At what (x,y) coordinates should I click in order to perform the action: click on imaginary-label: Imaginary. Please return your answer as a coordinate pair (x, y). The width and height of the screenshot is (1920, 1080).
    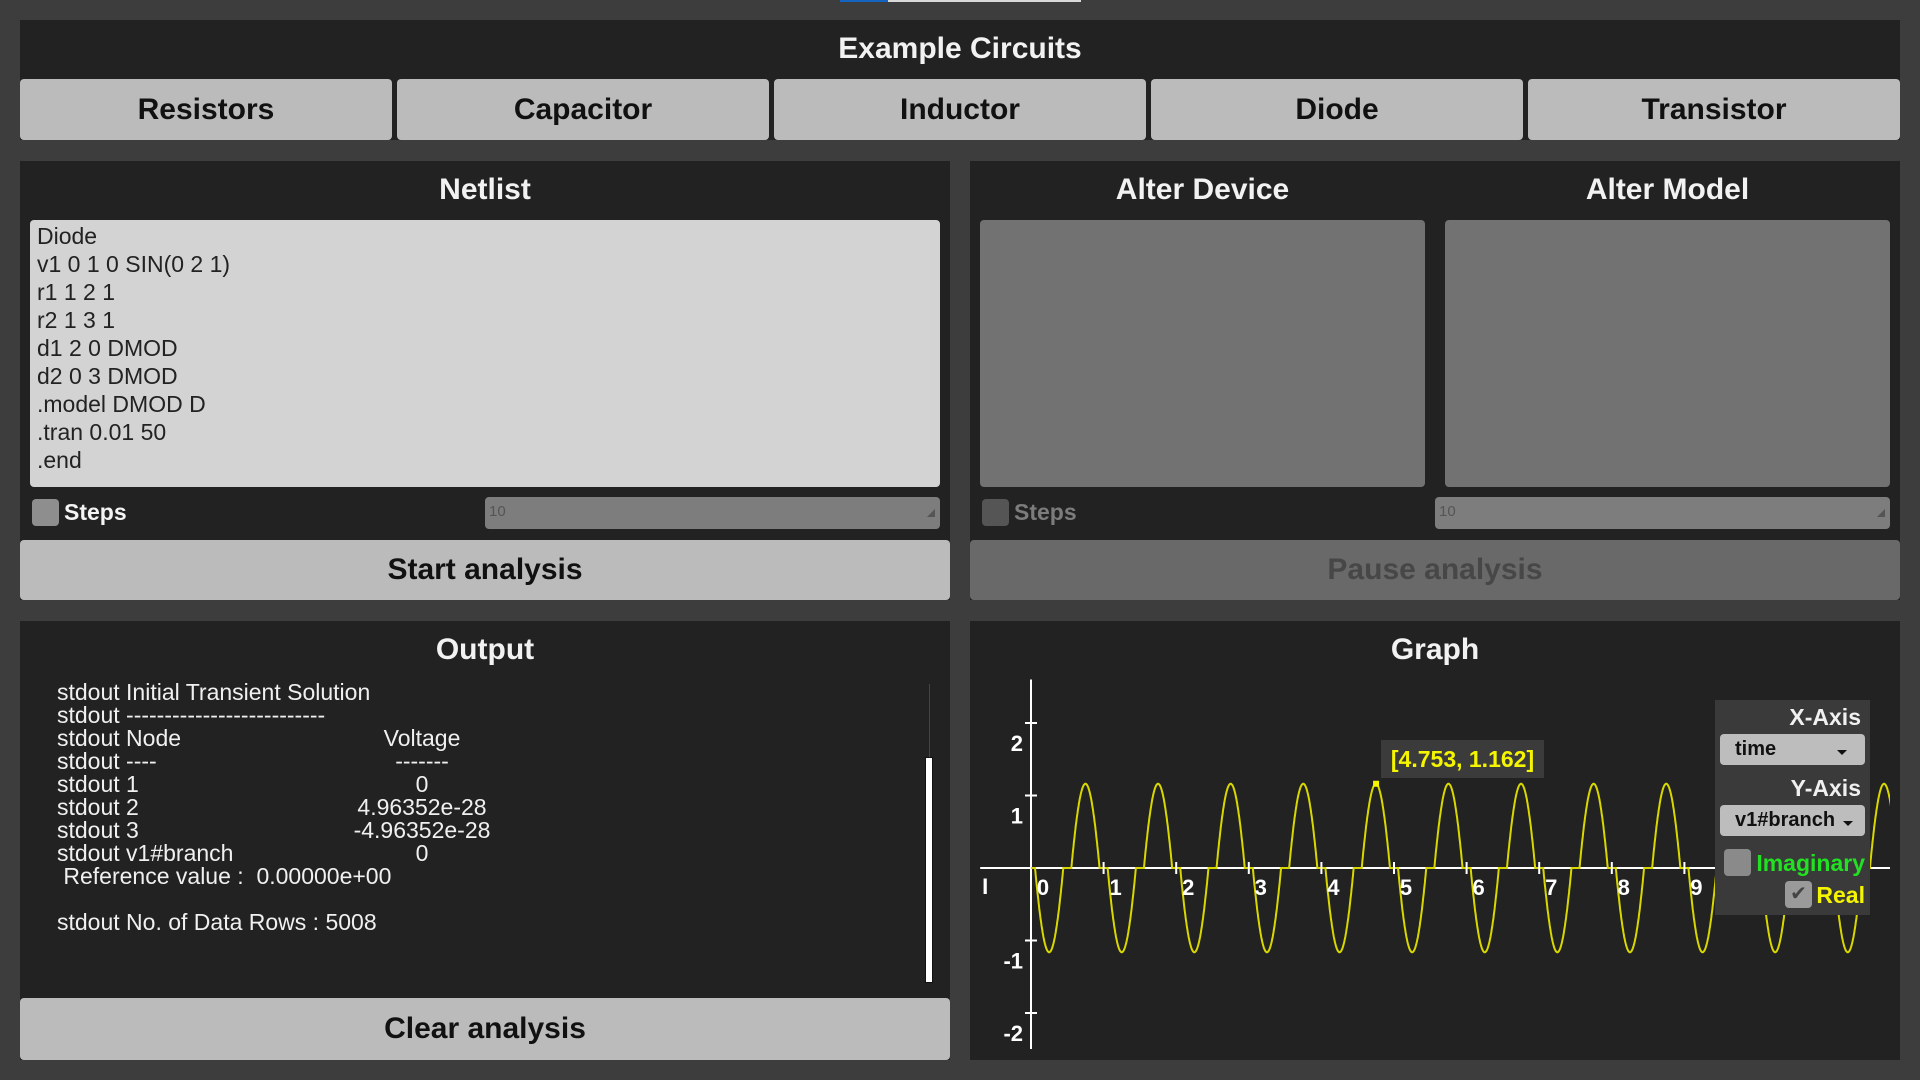
    Looking at the image, I should click on (1810, 863).